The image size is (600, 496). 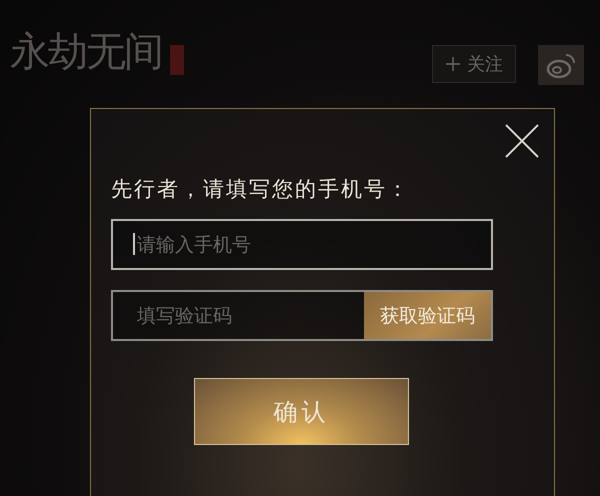 What do you see at coordinates (301, 411) in the screenshot?
I see `confirm-button: 确认` at bounding box center [301, 411].